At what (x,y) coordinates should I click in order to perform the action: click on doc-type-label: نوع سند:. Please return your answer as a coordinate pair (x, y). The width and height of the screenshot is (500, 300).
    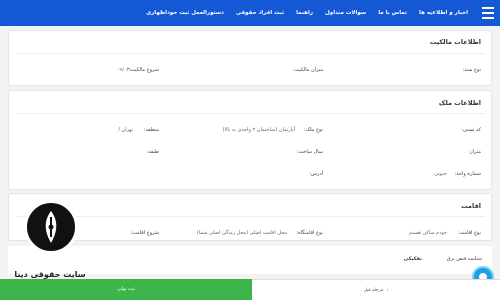
    Looking at the image, I should click on (471, 70).